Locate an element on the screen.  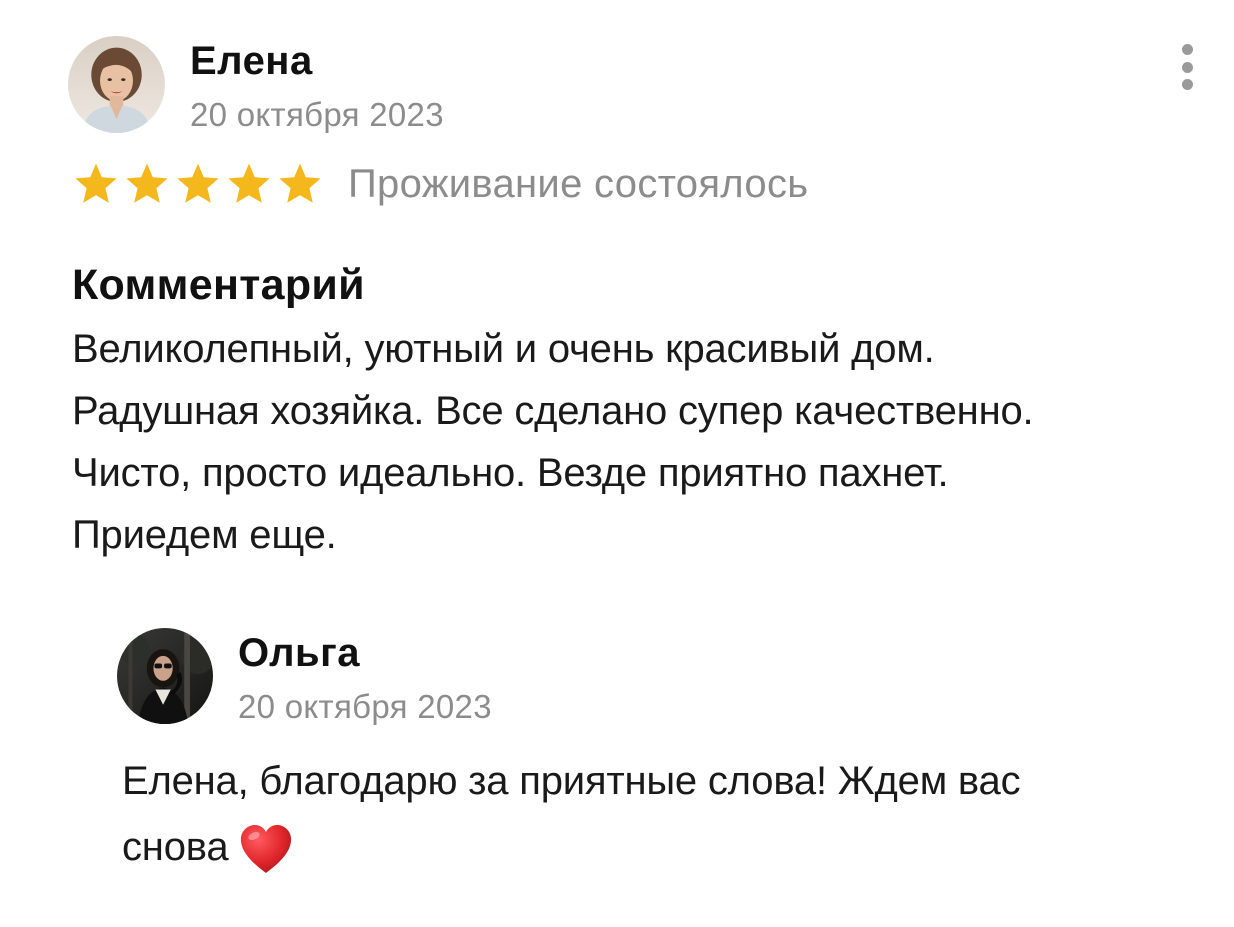
host-name: Ольга is located at coordinates (299, 653).